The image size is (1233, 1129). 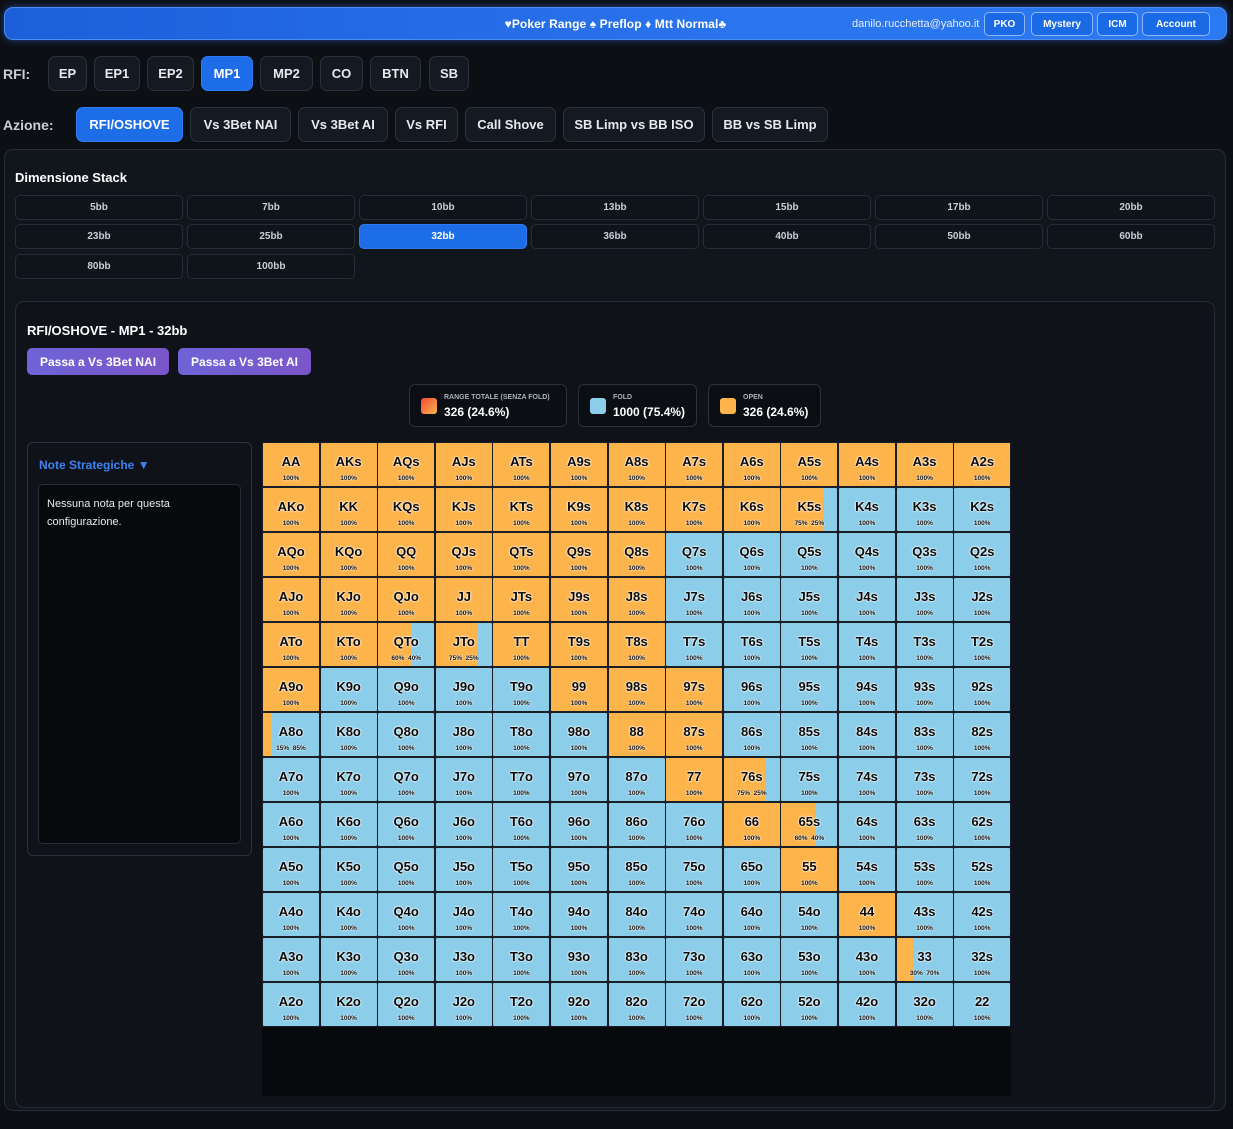 What do you see at coordinates (463, 779) in the screenshot?
I see `hand-cell-J7o: J7o 100%` at bounding box center [463, 779].